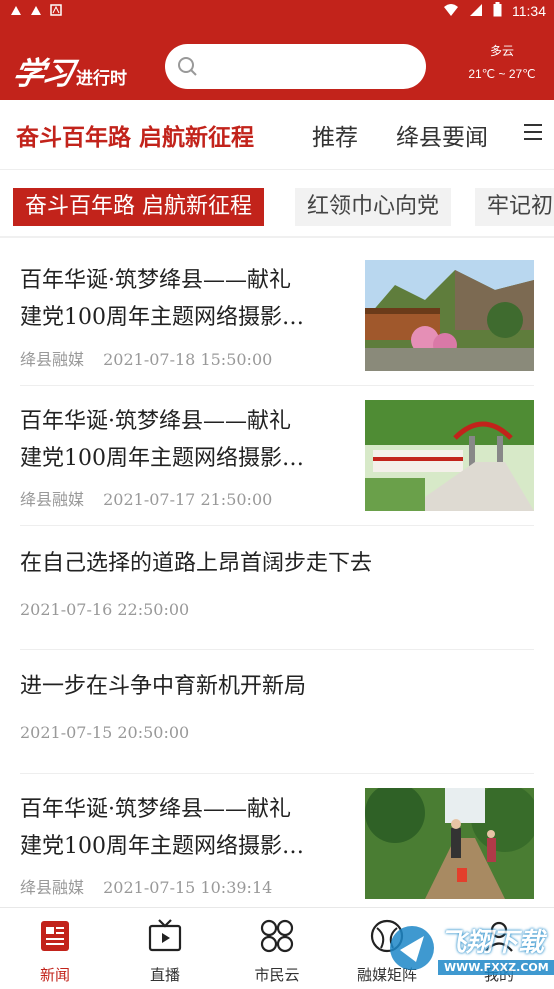 The height and width of the screenshot is (989, 554). I want to click on signal-icon, so click(476, 11).